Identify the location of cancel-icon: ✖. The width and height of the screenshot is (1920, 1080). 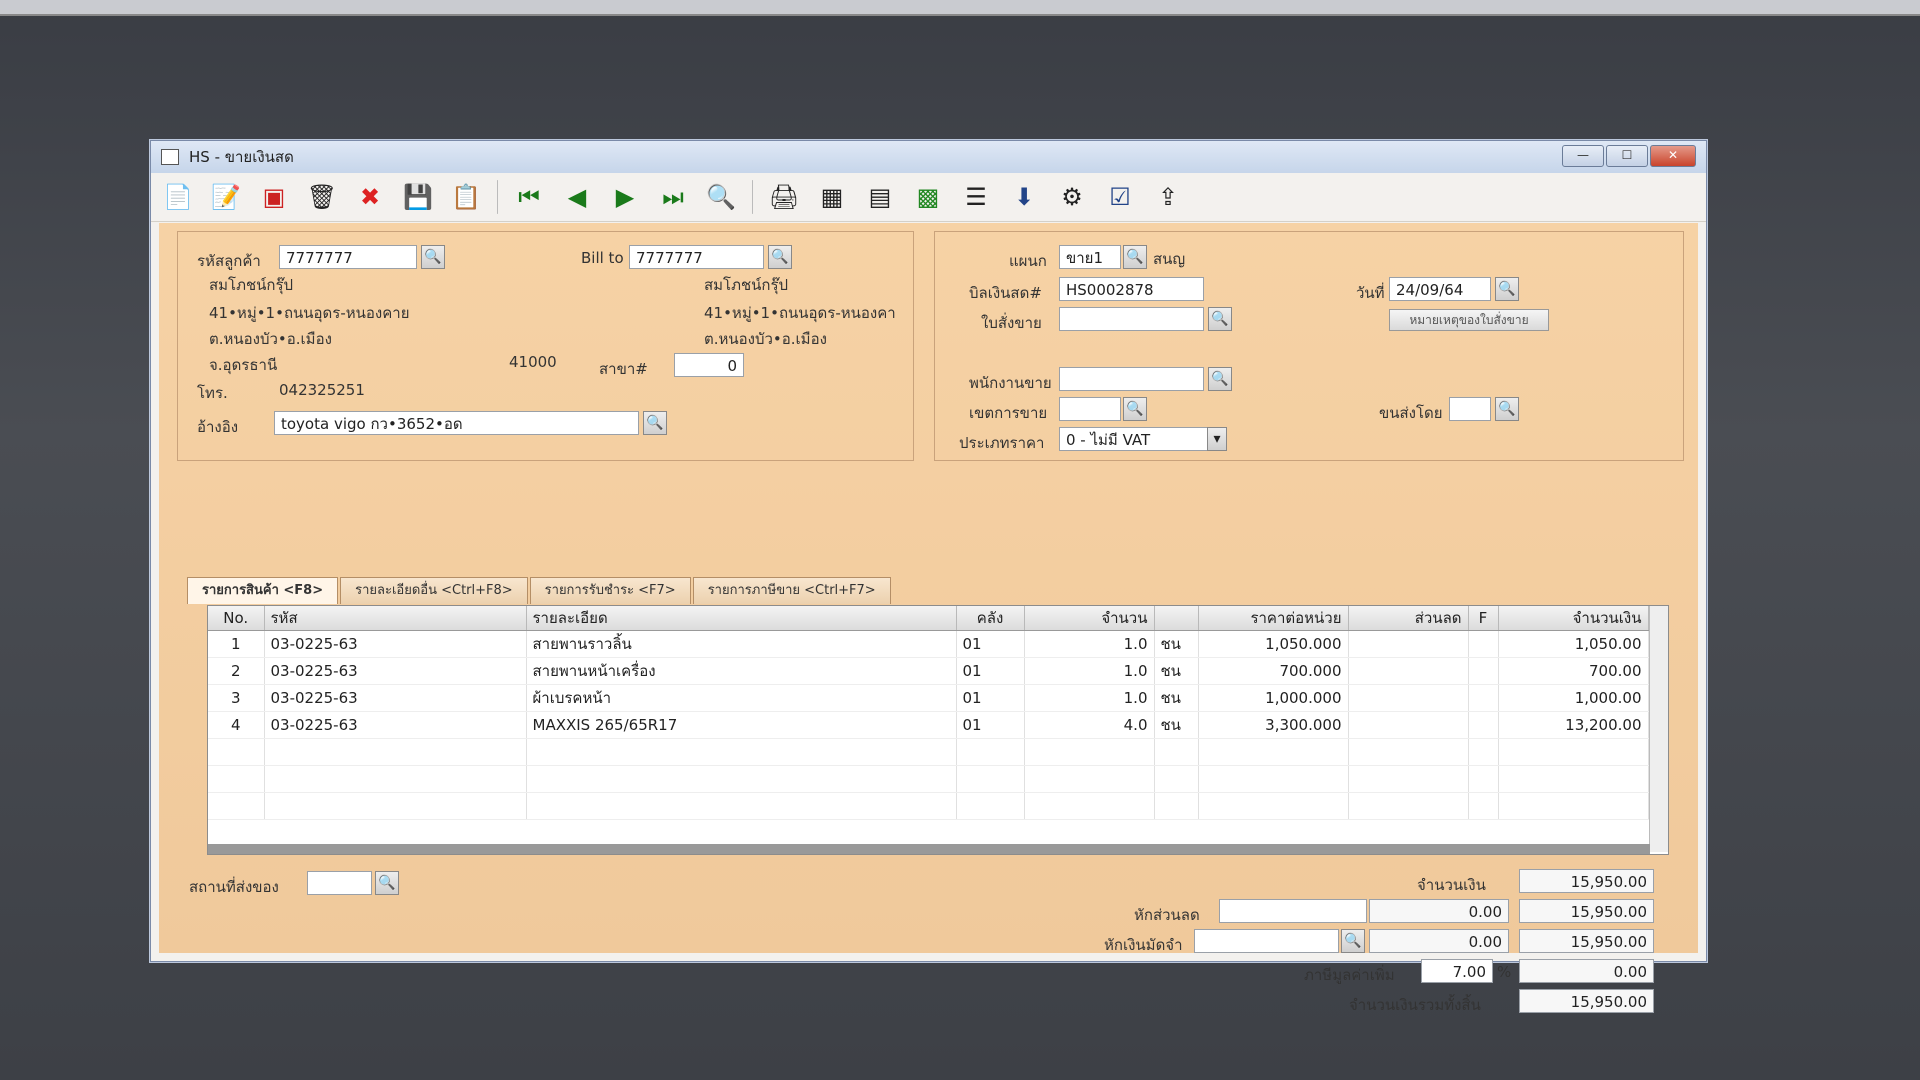
(370, 197).